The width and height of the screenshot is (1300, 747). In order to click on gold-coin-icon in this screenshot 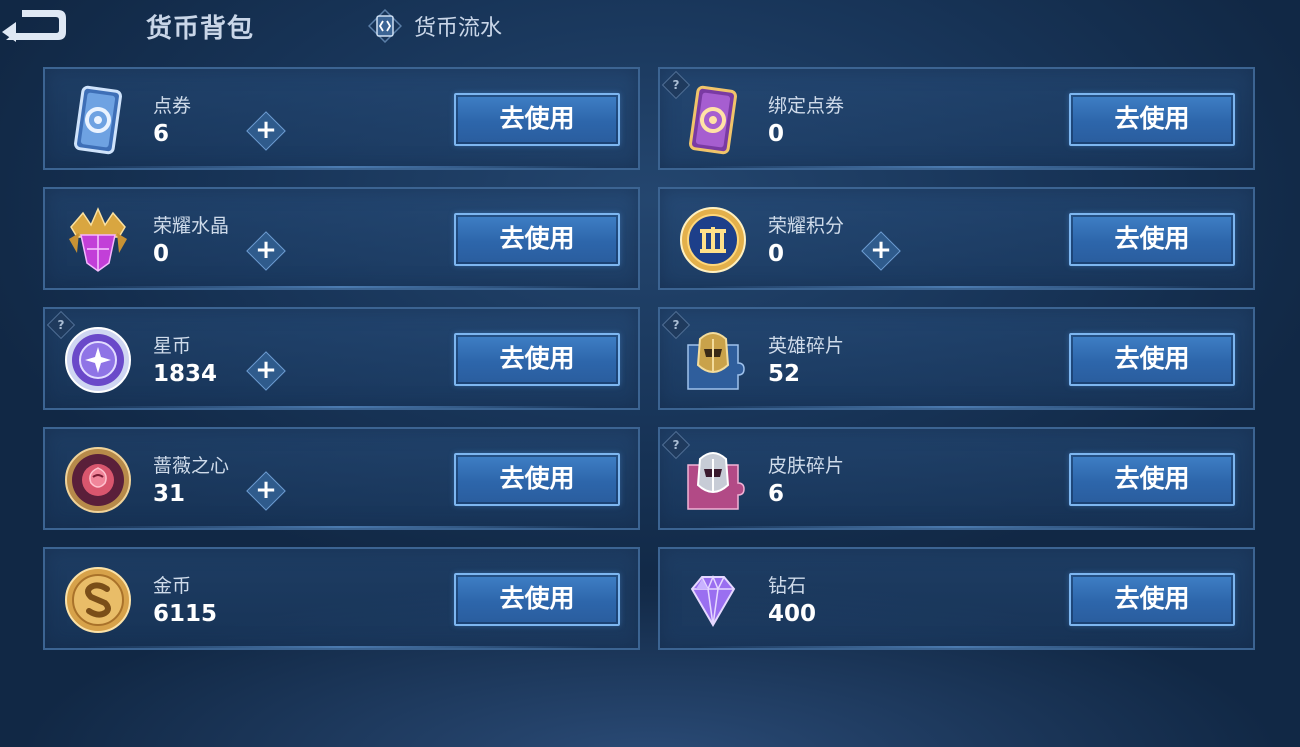, I will do `click(98, 600)`.